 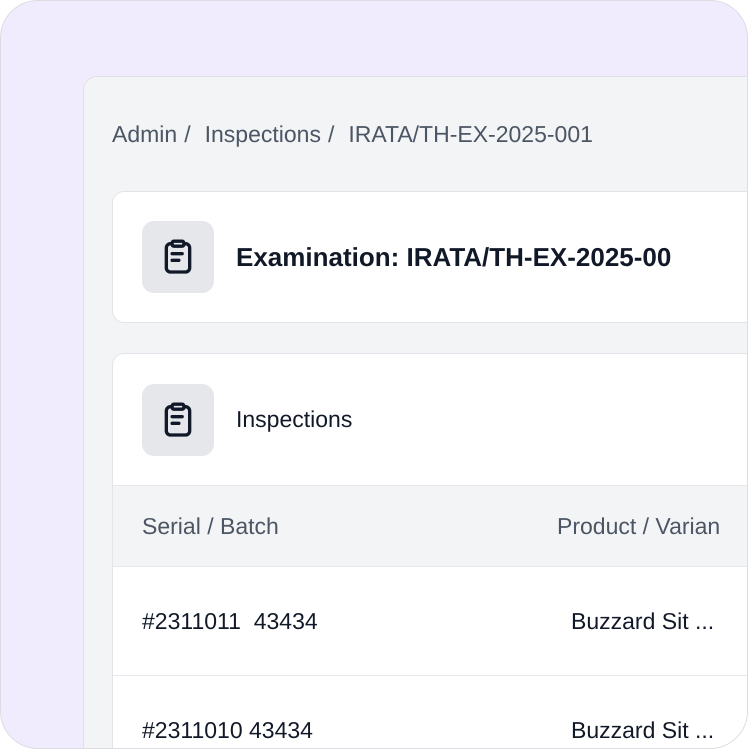 I want to click on breadcrumb-link: Inspections, so click(x=262, y=134).